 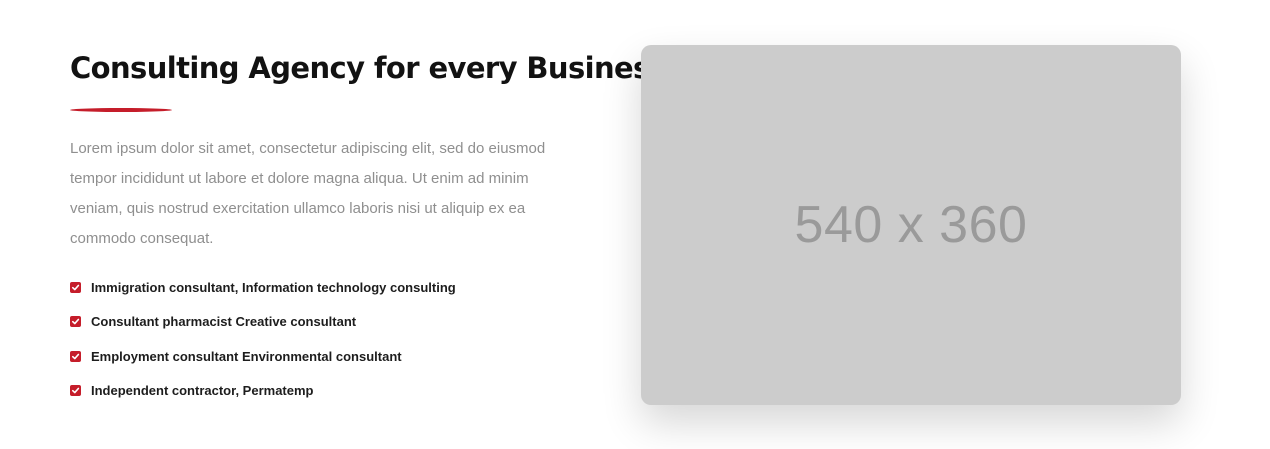 What do you see at coordinates (368, 68) in the screenshot?
I see `section-title: Consulting Agency for every Business` at bounding box center [368, 68].